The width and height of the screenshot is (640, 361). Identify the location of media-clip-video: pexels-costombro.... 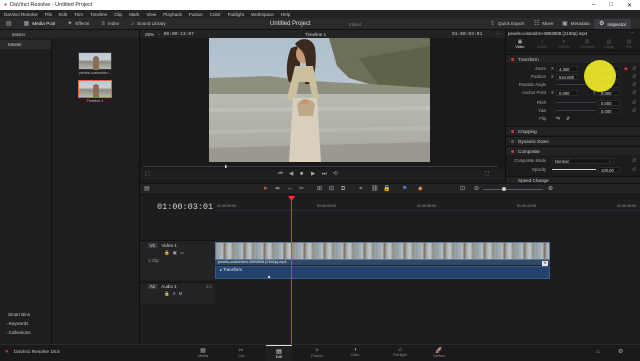
(95, 63).